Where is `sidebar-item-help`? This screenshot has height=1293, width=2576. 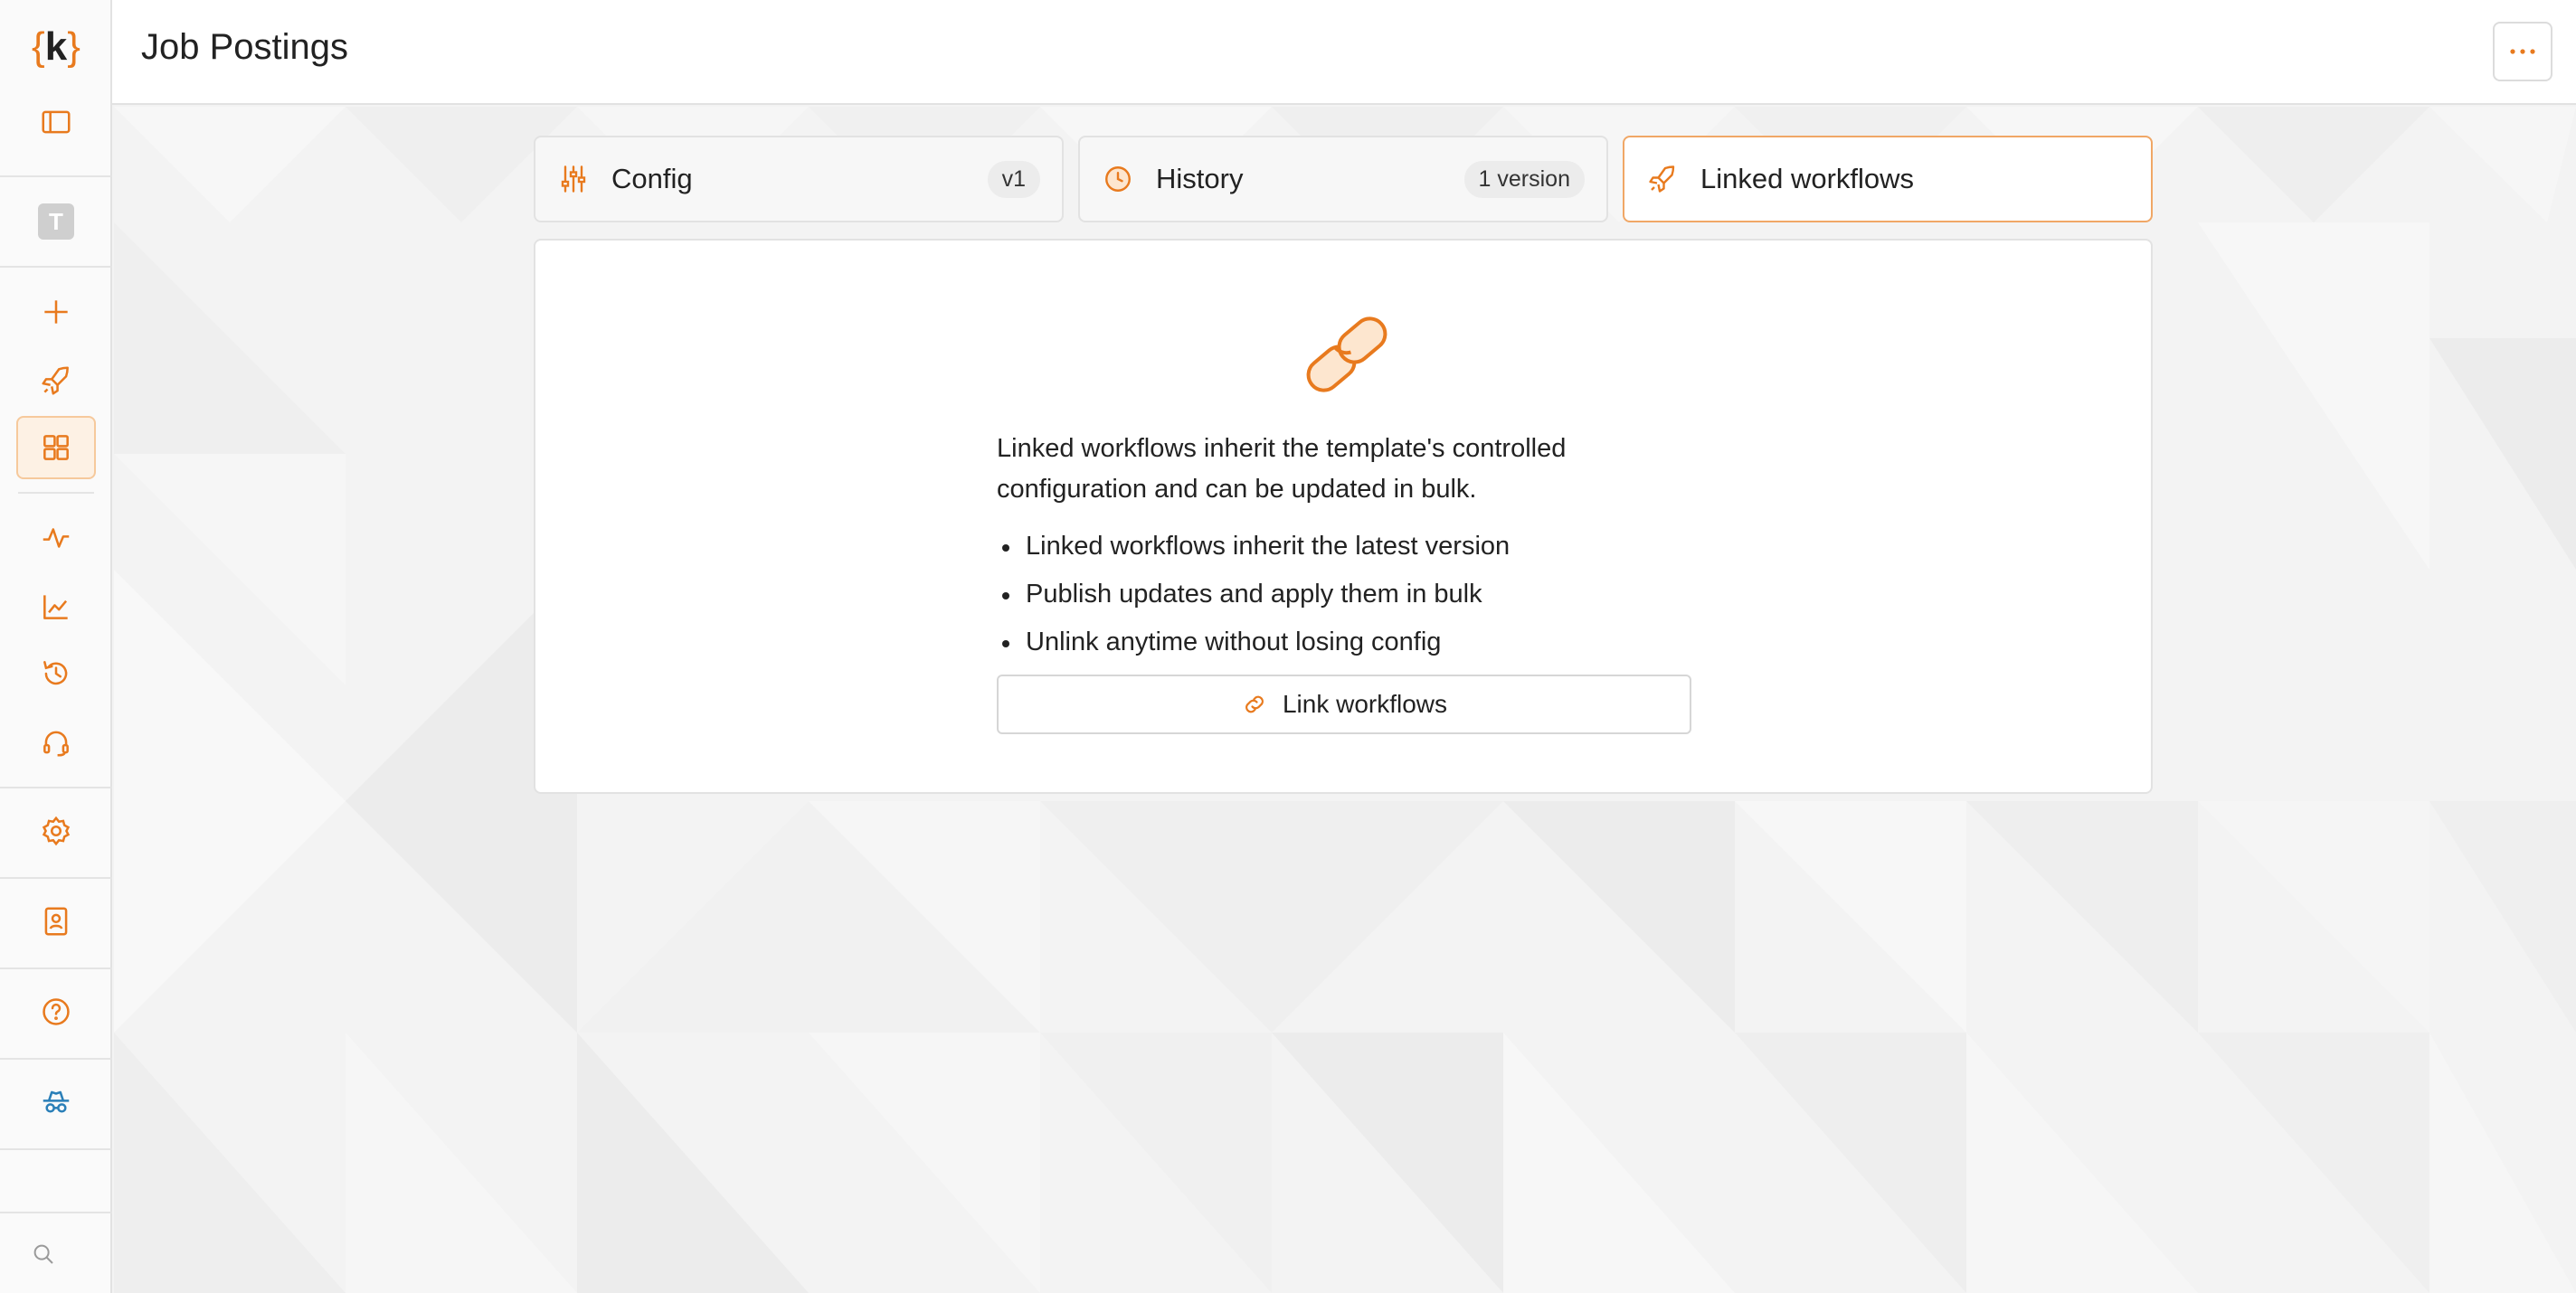
sidebar-item-help is located at coordinates (56, 1011).